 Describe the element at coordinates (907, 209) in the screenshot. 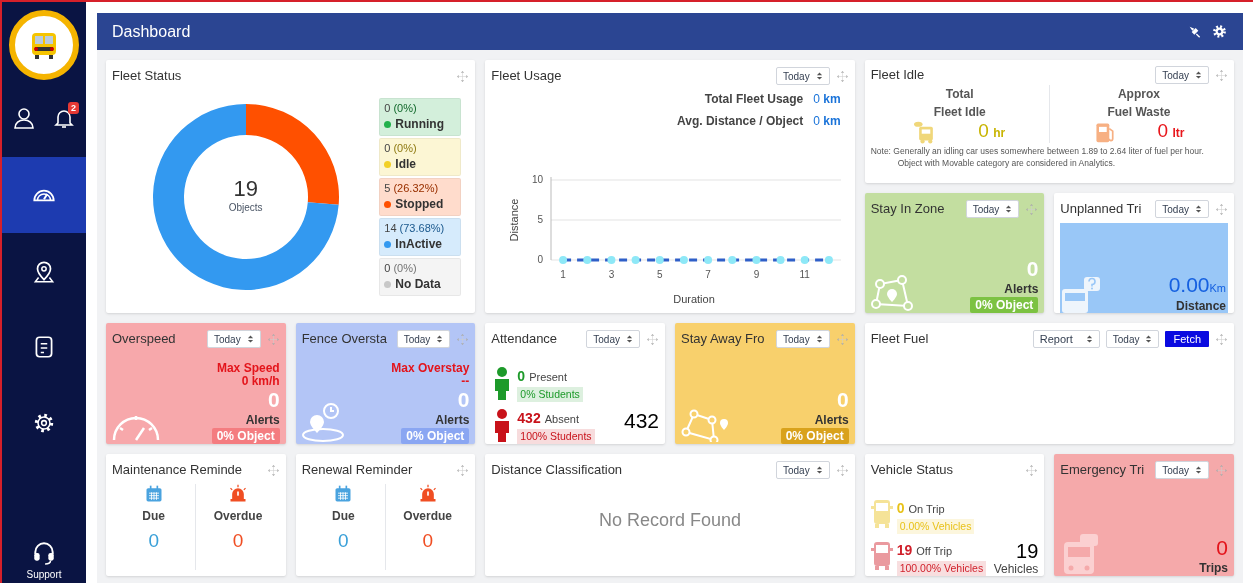

I see `widget-title: Stay In Zone` at that location.